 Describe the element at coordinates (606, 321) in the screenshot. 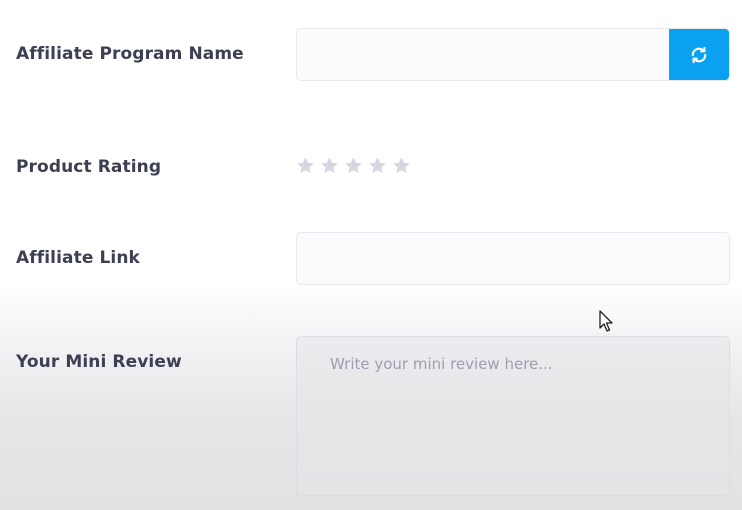

I see `mouse-pointer-icon` at that location.